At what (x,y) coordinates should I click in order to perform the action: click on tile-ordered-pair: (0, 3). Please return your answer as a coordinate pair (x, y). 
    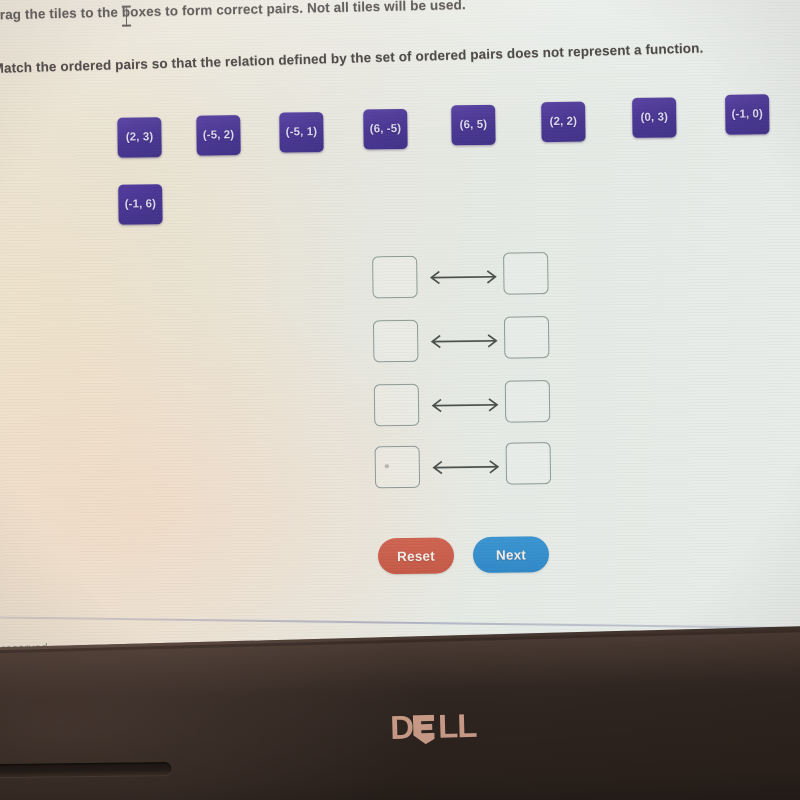
    Looking at the image, I should click on (654, 117).